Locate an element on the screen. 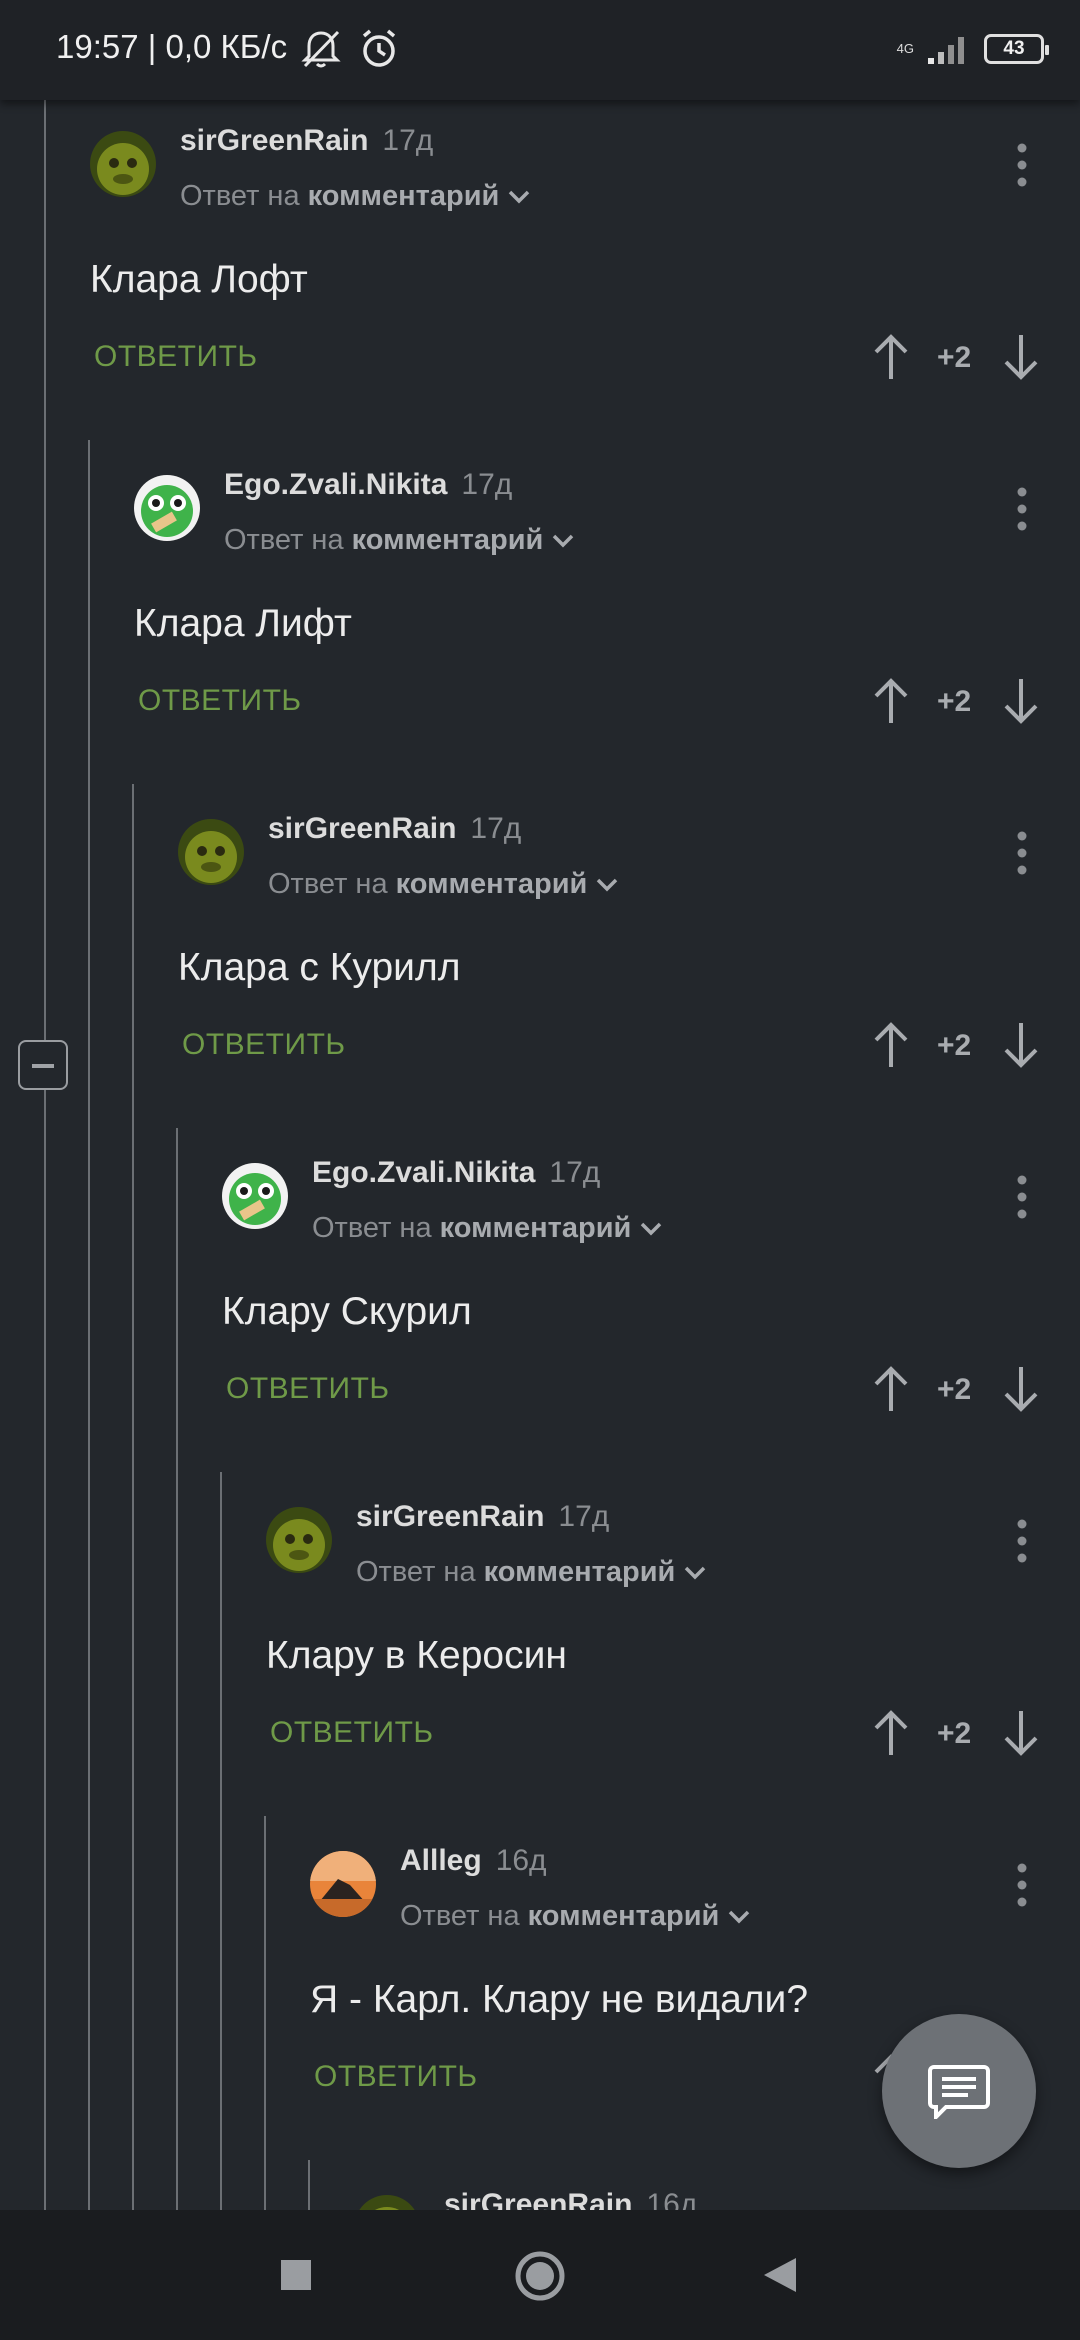  home-circle-icon is located at coordinates (540, 2276).